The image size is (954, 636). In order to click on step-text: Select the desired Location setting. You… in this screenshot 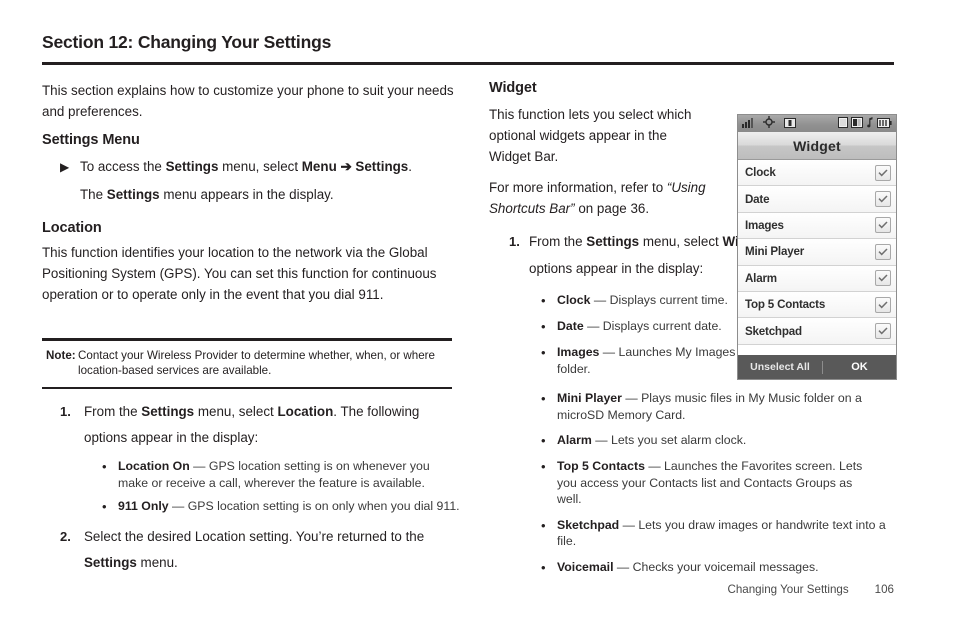, I will do `click(273, 550)`.